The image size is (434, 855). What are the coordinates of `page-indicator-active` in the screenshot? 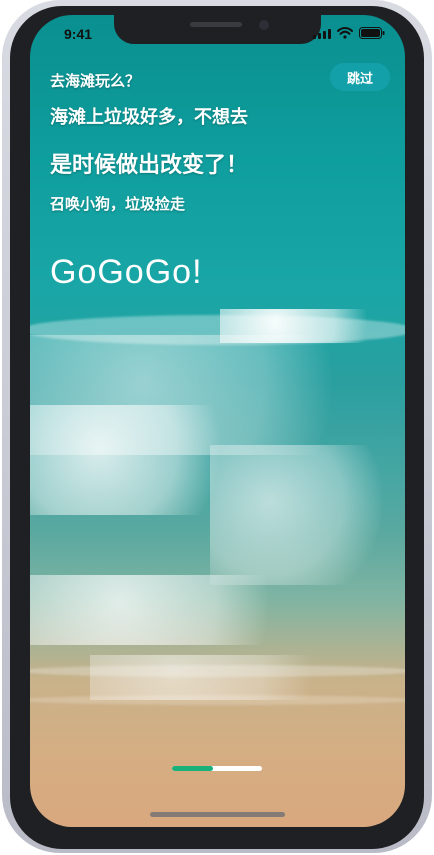 It's located at (192, 768).